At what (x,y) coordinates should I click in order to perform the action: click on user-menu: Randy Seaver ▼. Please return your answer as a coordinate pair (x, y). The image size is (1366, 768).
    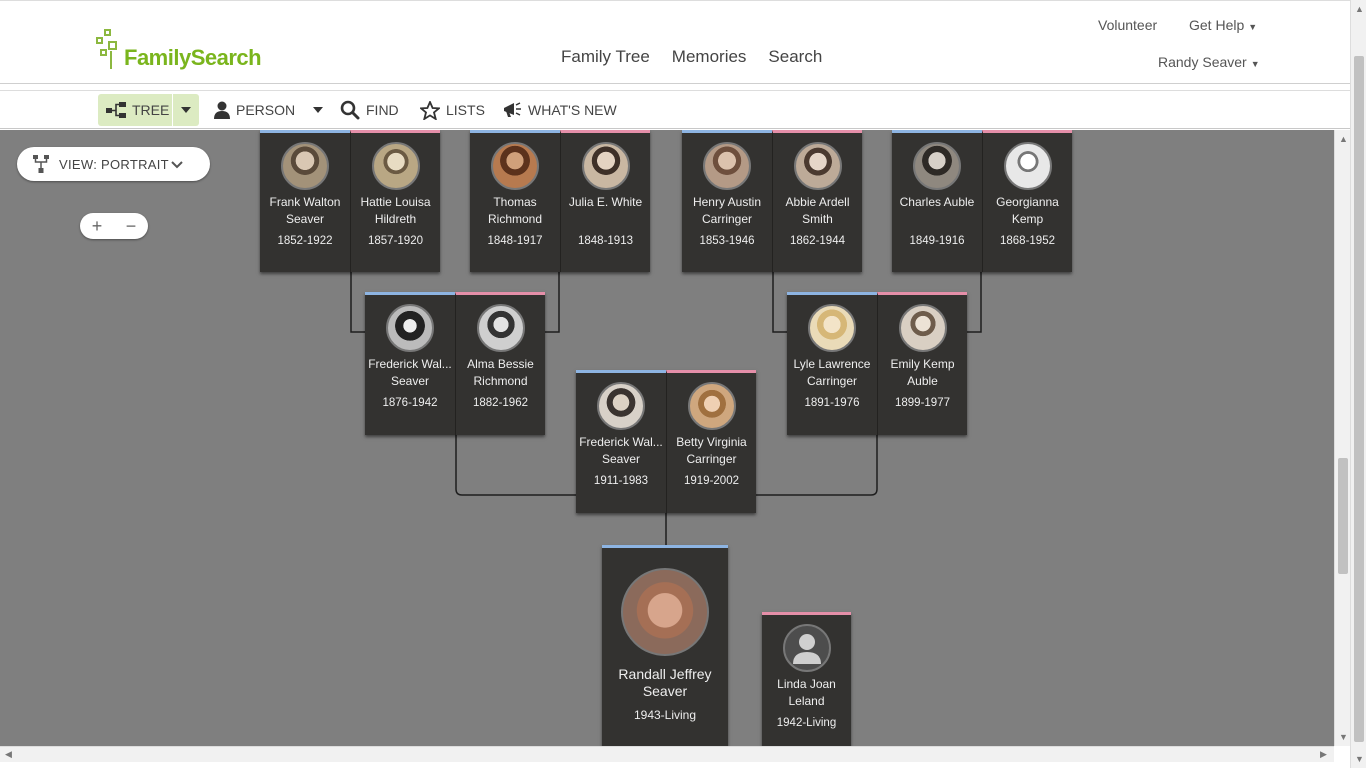
    Looking at the image, I should click on (1209, 62).